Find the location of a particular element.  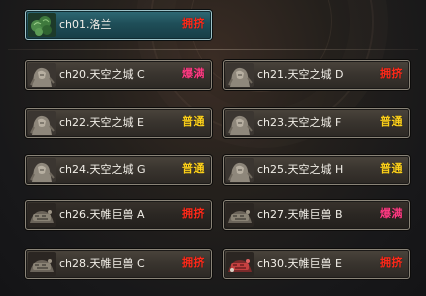

channel-ch27: ch27.天帷巨兽 B 爆满 is located at coordinates (316, 215).